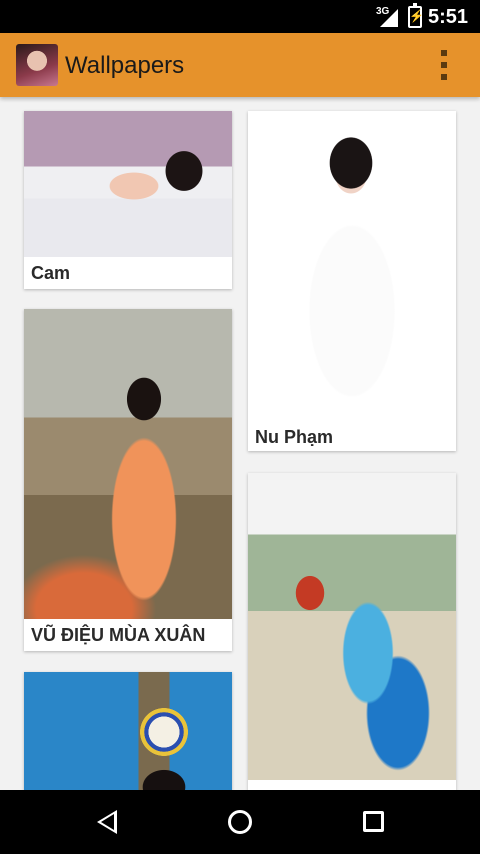 Image resolution: width=480 pixels, height=854 pixels. I want to click on wallpaper-card-volleyball, so click(128, 731).